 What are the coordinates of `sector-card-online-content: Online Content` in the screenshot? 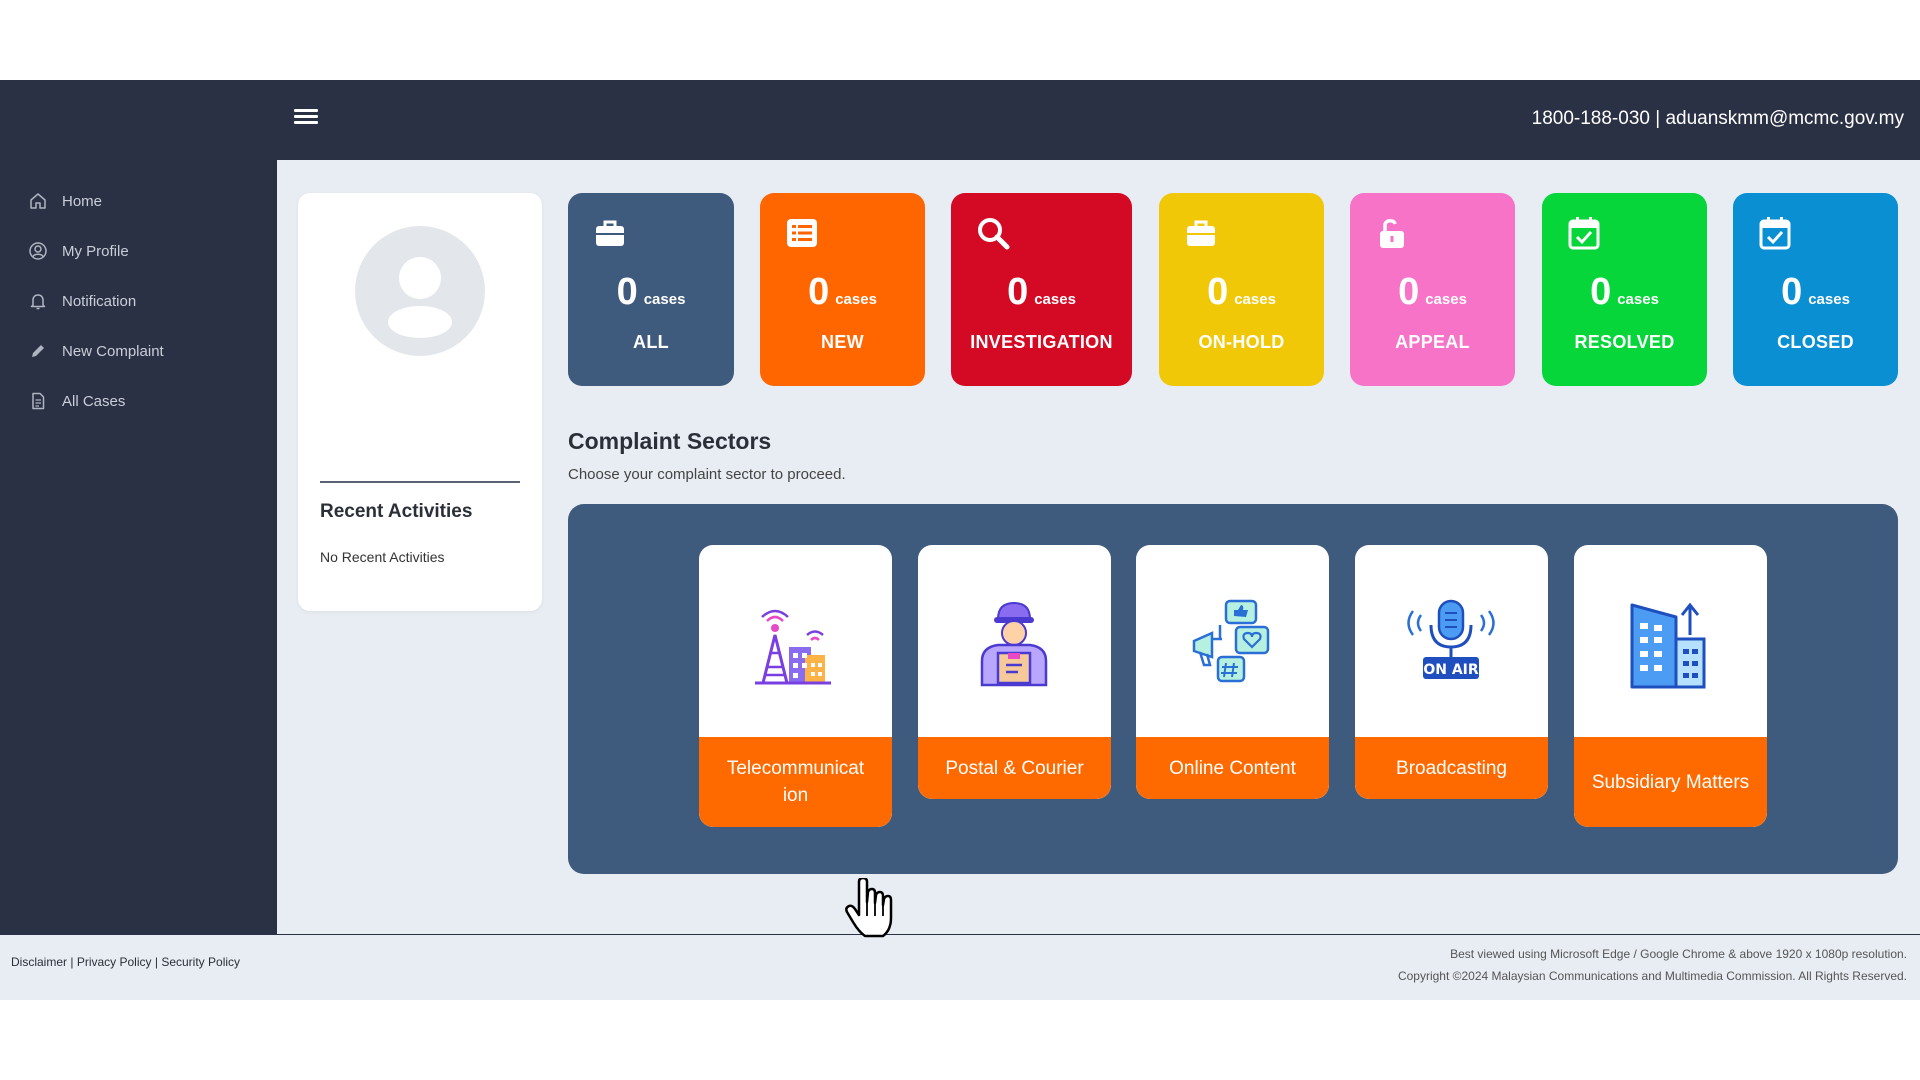 It's located at (1232, 672).